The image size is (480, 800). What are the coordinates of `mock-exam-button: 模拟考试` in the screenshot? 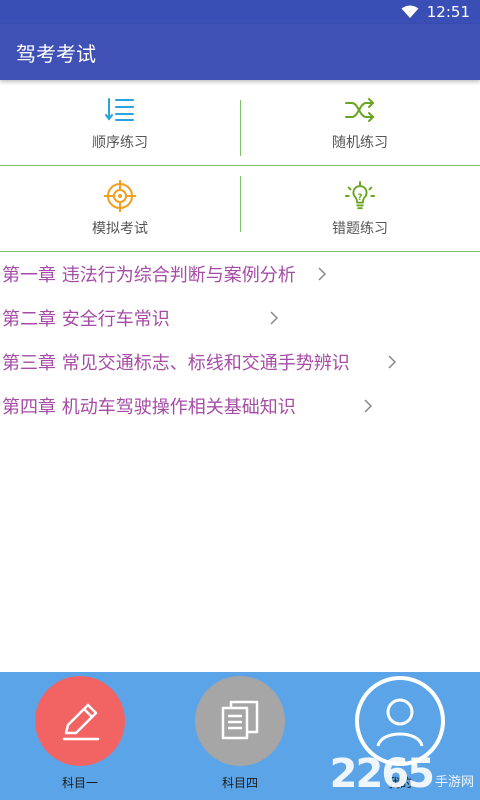 It's located at (120, 209).